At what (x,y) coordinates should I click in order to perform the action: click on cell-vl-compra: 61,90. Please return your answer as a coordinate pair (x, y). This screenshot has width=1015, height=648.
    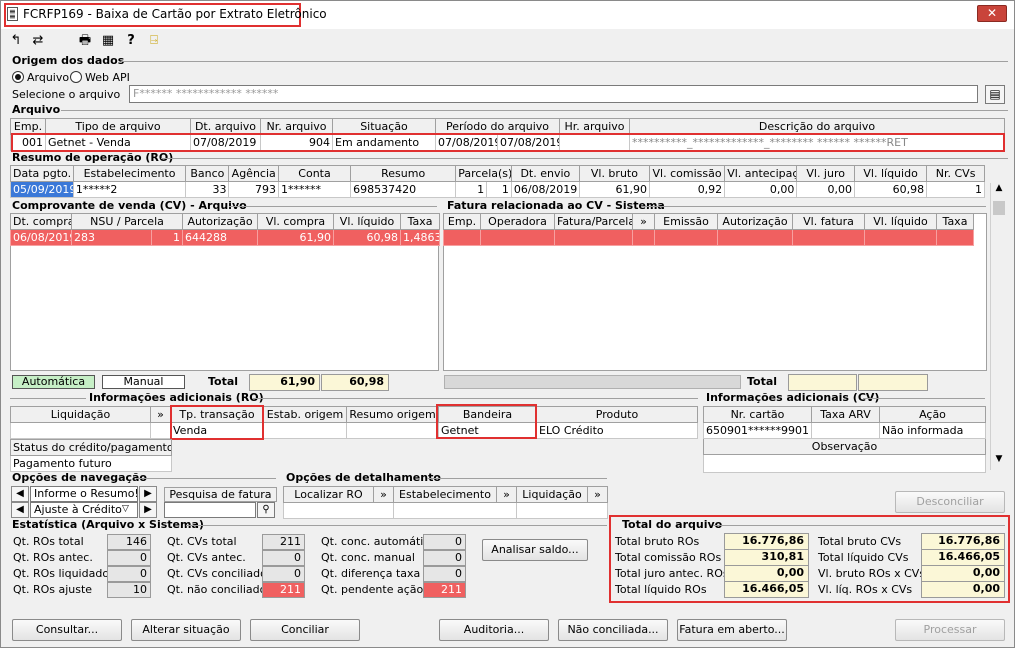
    Looking at the image, I should click on (296, 237).